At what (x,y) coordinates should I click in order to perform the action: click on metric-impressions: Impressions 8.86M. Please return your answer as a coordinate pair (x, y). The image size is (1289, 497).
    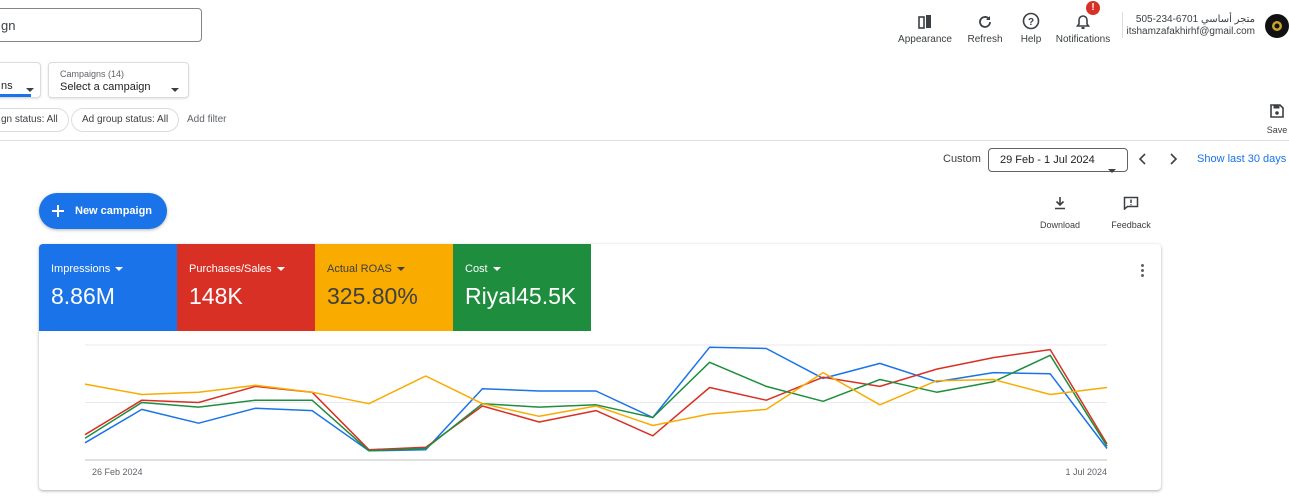
    Looking at the image, I should click on (108, 287).